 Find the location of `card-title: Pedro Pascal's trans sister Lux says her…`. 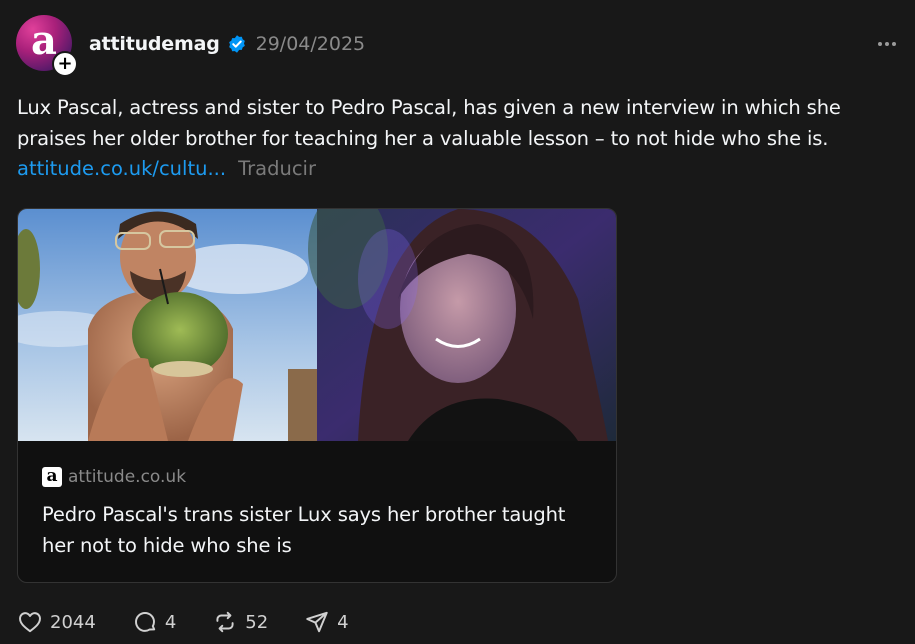

card-title: Pedro Pascal's trans sister Lux says her… is located at coordinates (322, 530).